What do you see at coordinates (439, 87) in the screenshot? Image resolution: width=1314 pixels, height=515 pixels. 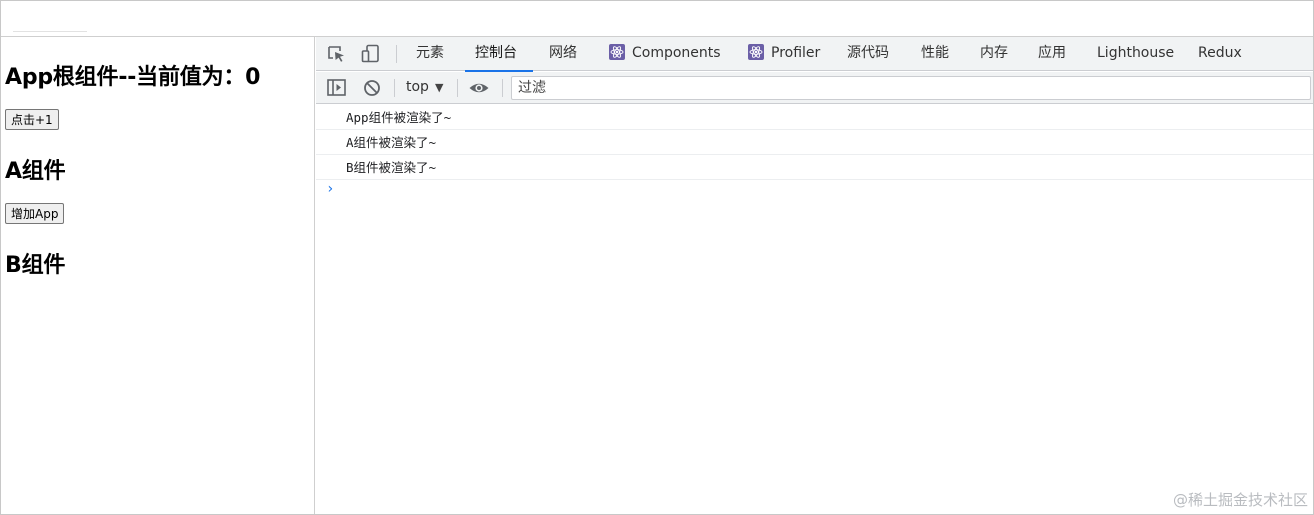 I see `caret-down-icon: ▼` at bounding box center [439, 87].